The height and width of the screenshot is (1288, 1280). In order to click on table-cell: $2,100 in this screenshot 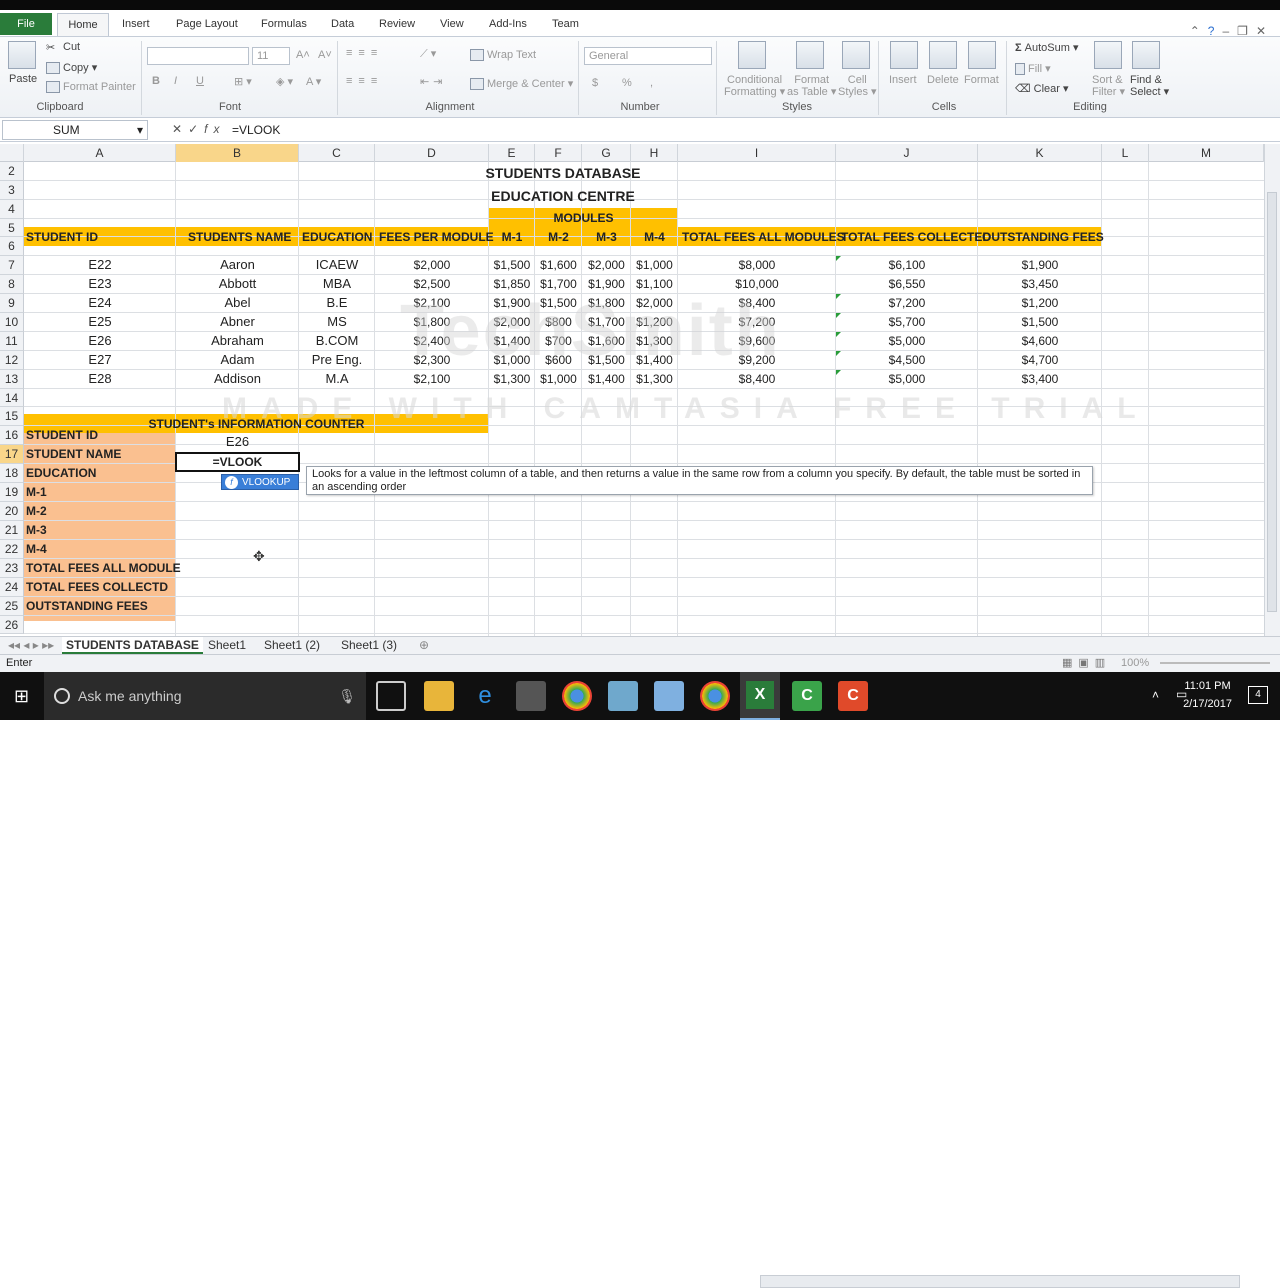, I will do `click(432, 379)`.